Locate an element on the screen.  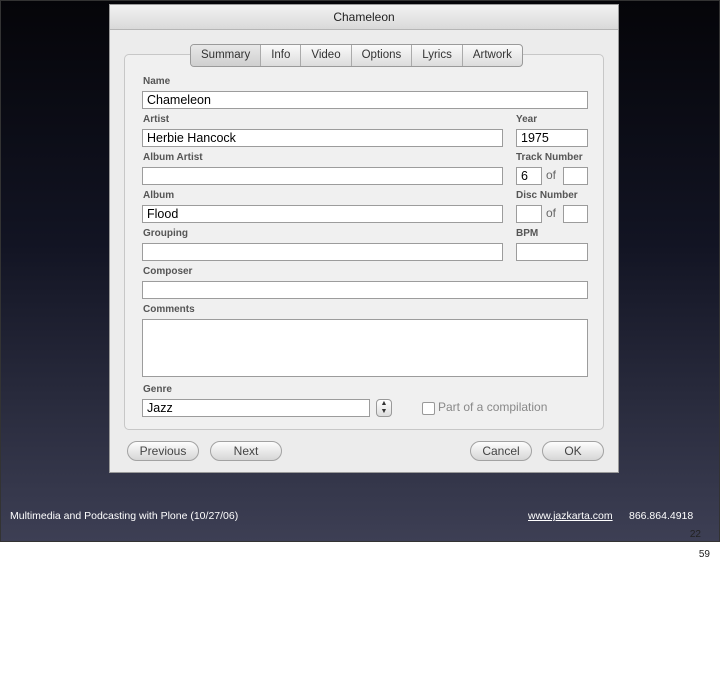
track-of-label: of is located at coordinates (551, 175).